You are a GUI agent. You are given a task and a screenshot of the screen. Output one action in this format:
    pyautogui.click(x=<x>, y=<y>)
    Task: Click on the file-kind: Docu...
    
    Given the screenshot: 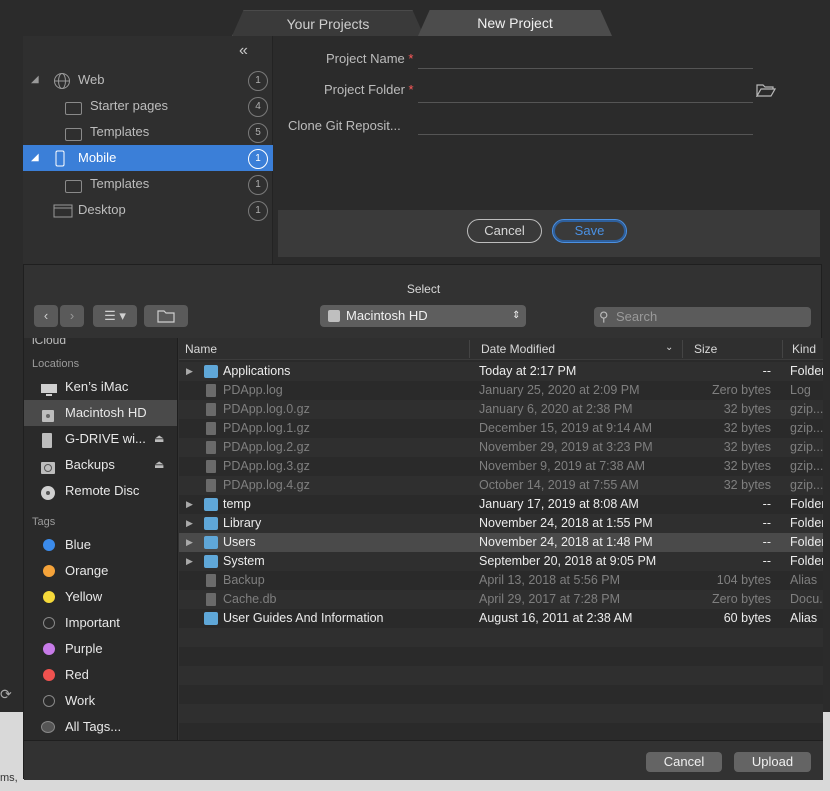 What is the action you would take?
    pyautogui.click(x=806, y=599)
    